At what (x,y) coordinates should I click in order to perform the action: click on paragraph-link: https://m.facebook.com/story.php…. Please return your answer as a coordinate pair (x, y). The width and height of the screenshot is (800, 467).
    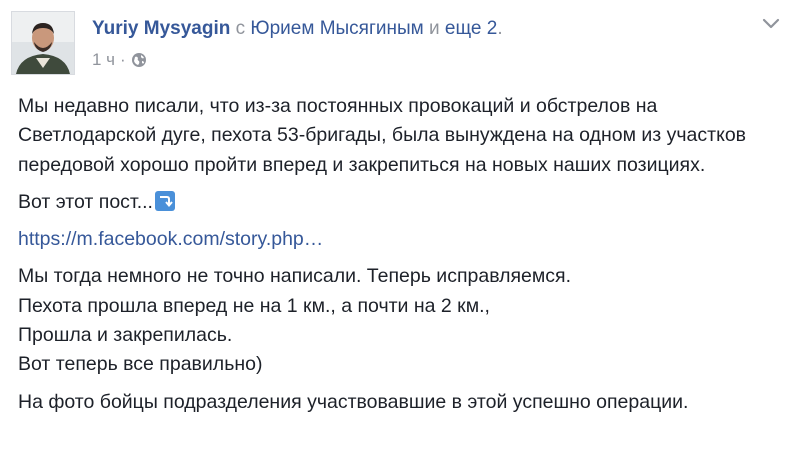
    Looking at the image, I should click on (400, 239).